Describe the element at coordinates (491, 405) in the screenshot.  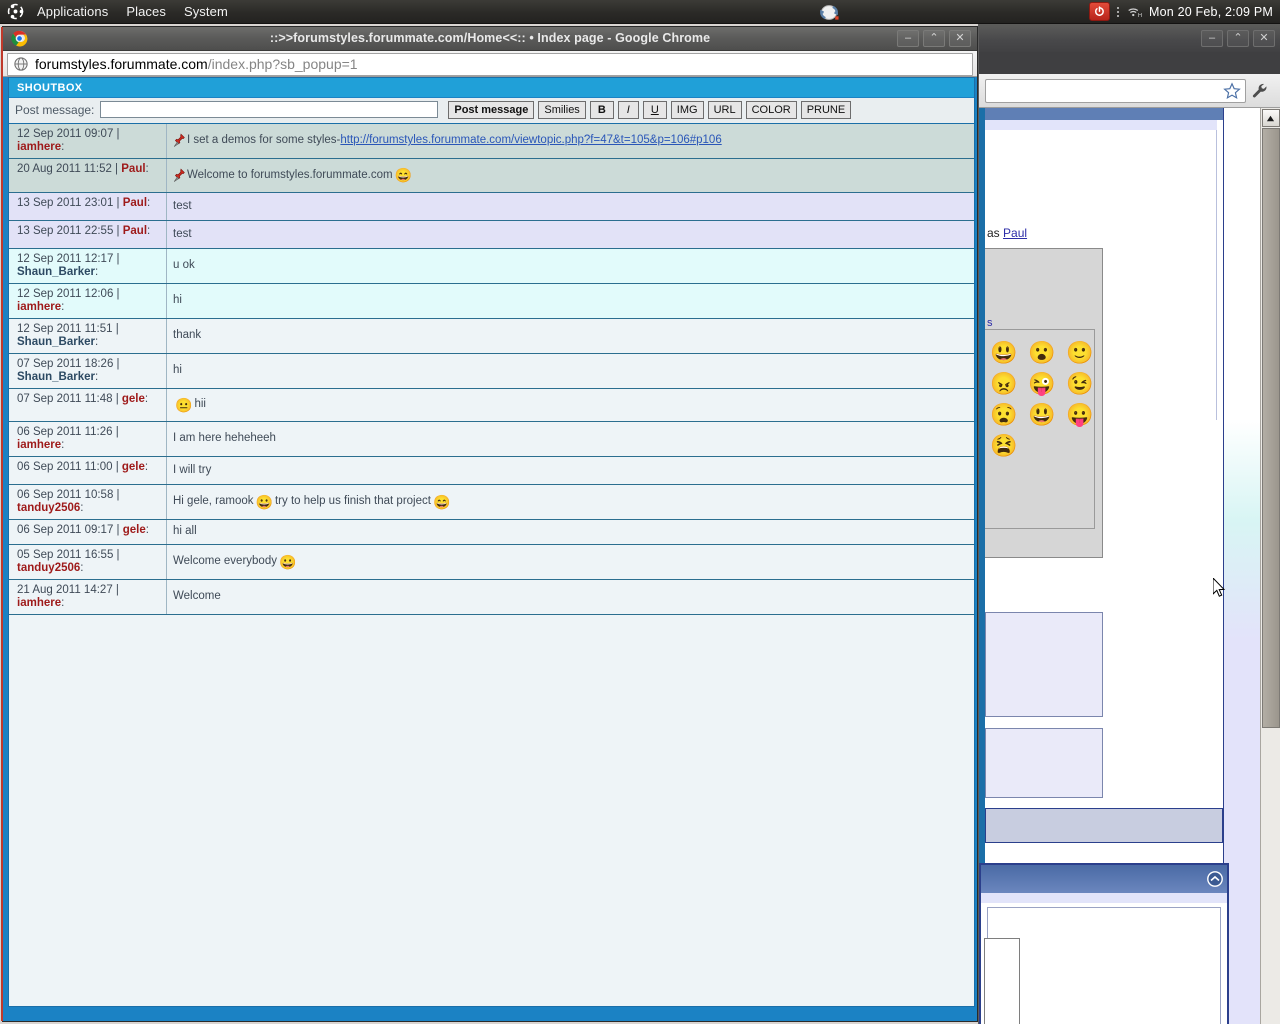
I see `shoutbox-message-row: 07 Sep 2011 11:48 | gele: 😐 hii` at that location.